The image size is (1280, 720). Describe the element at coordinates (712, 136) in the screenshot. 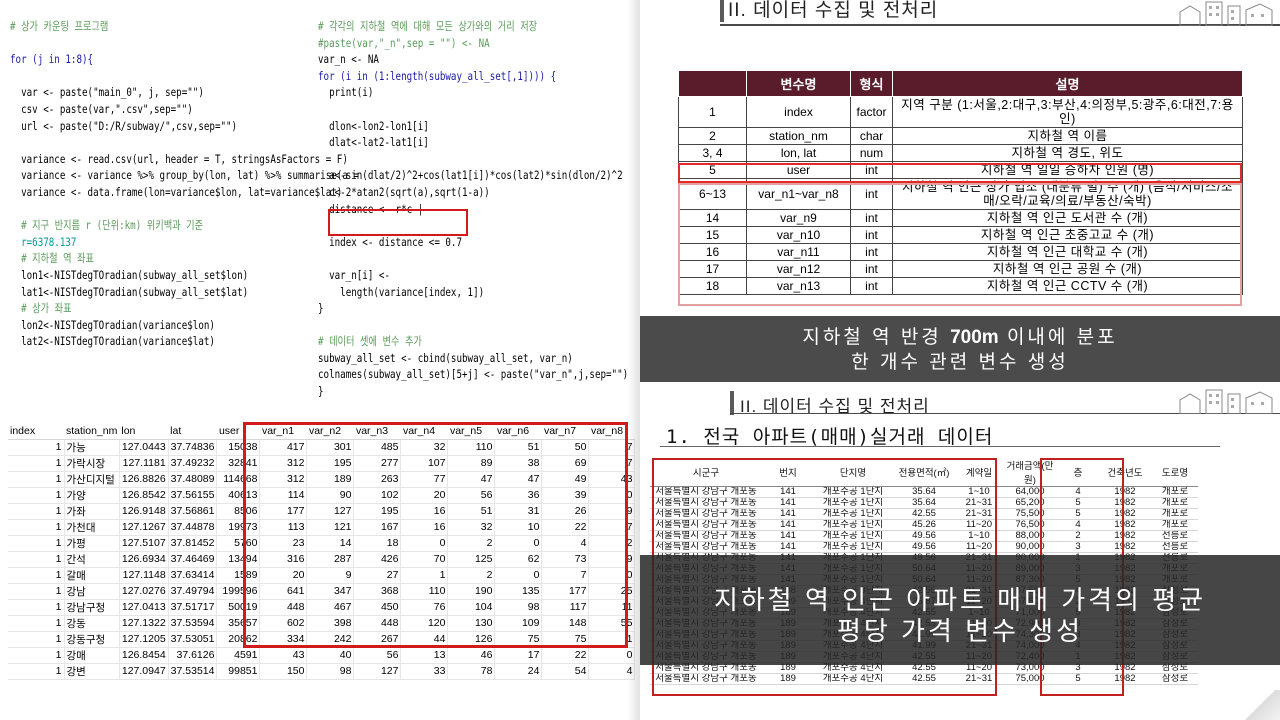

I see `variable-no-cell: 2` at that location.